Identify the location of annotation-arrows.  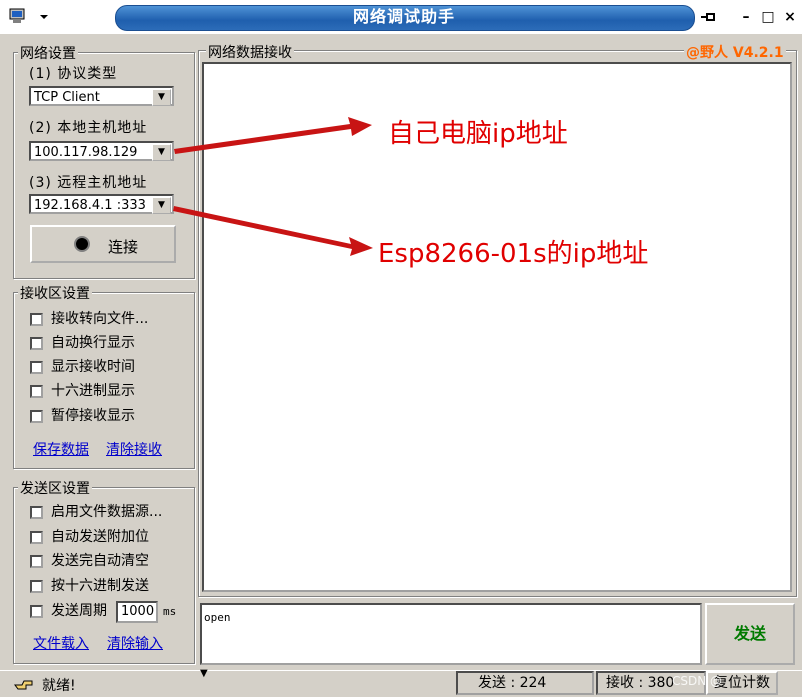
(273, 186).